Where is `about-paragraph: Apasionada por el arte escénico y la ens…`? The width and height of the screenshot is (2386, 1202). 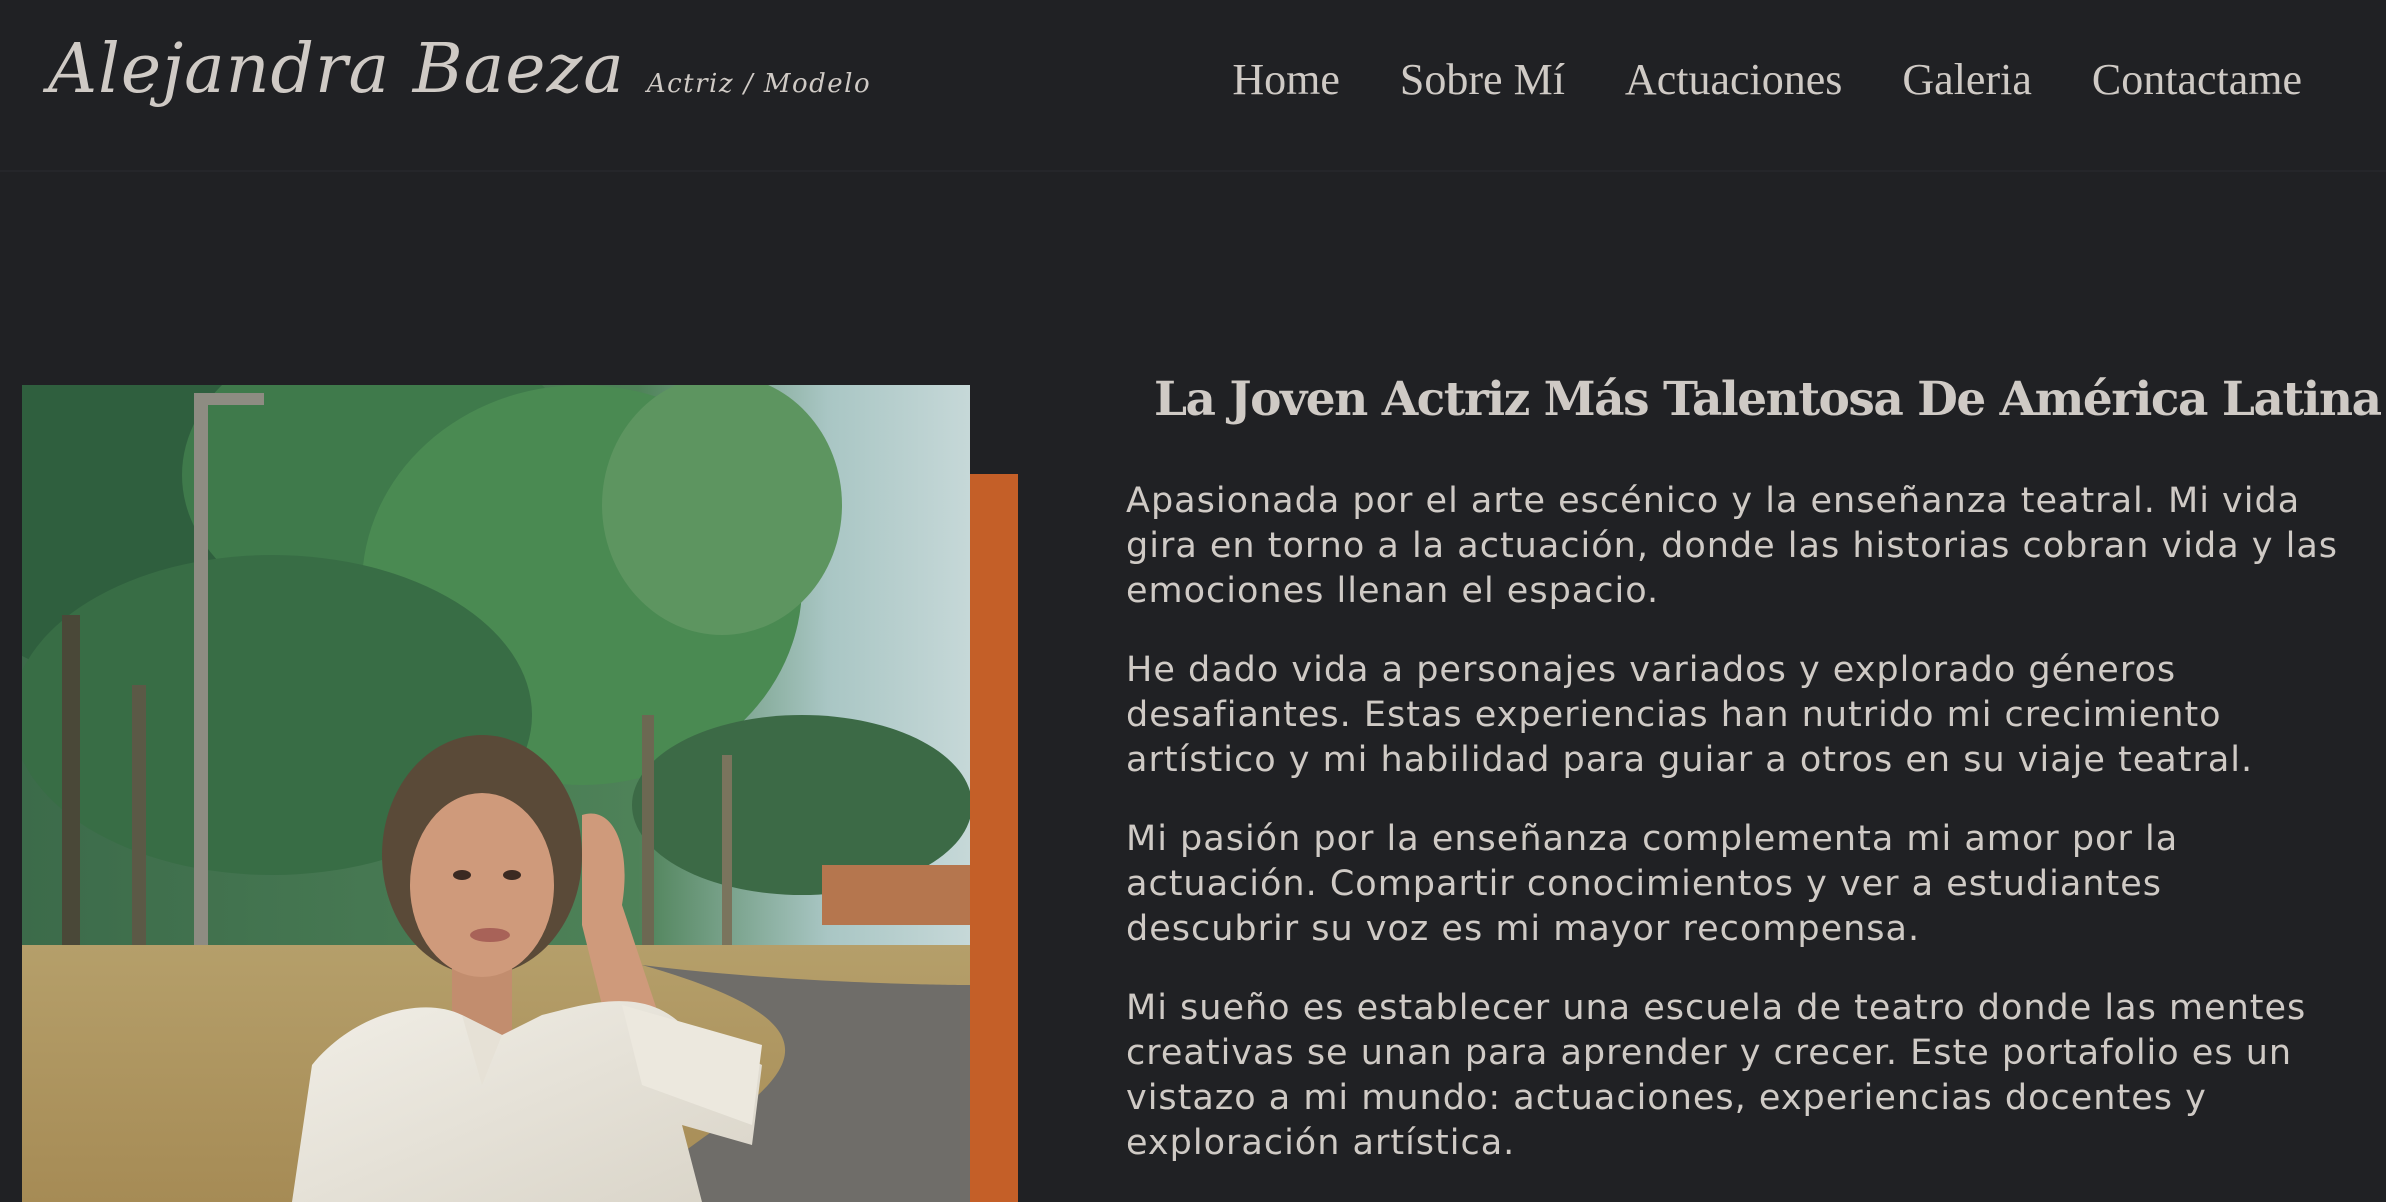 about-paragraph: Apasionada por el arte escénico y la ens… is located at coordinates (1732, 546).